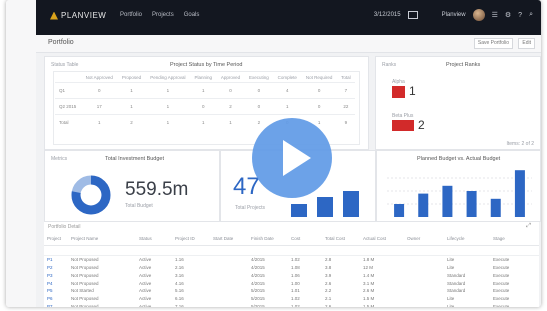 The image size is (547, 311). What do you see at coordinates (191, 240) in the screenshot?
I see `column-header: Project ID` at bounding box center [191, 240].